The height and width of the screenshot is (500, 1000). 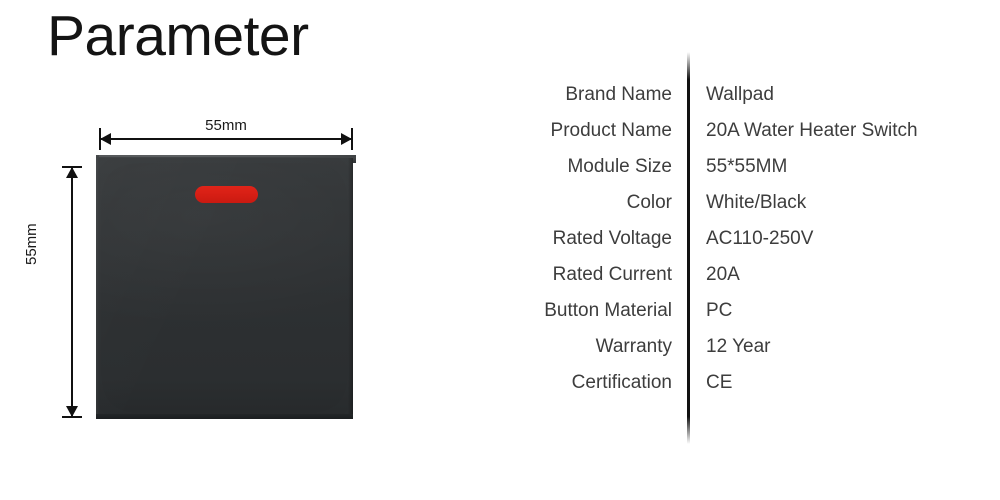 What do you see at coordinates (224, 416) in the screenshot?
I see `switch-bottom-edge` at bounding box center [224, 416].